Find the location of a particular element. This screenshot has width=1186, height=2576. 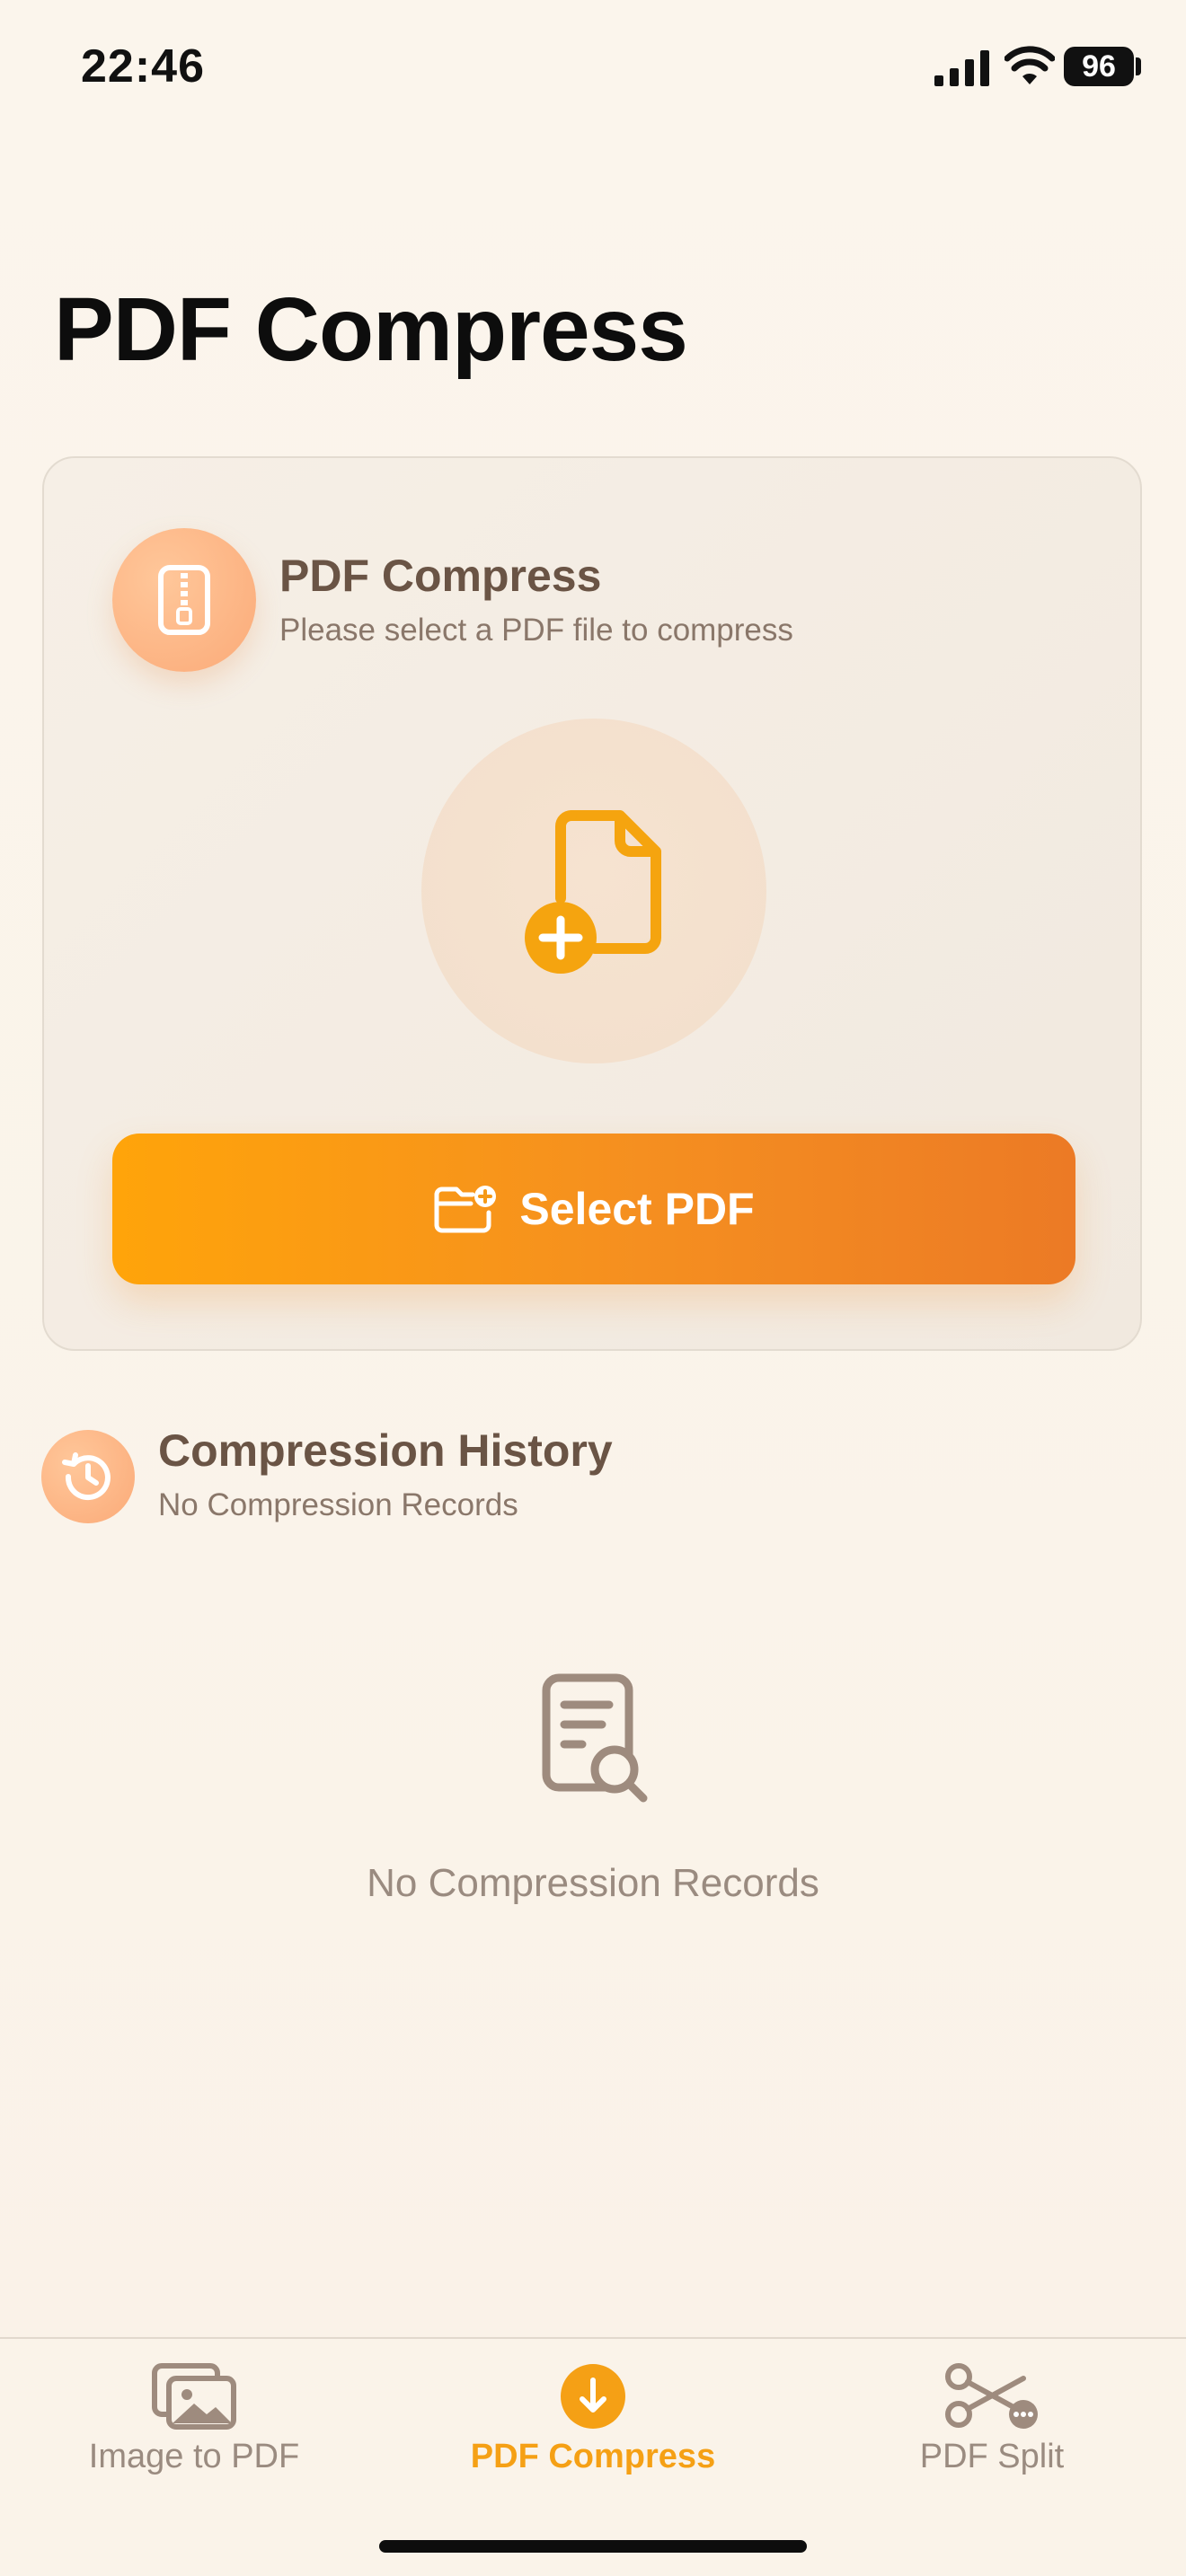

tab-image-to-pdf: Image to PDF is located at coordinates (194, 2424).